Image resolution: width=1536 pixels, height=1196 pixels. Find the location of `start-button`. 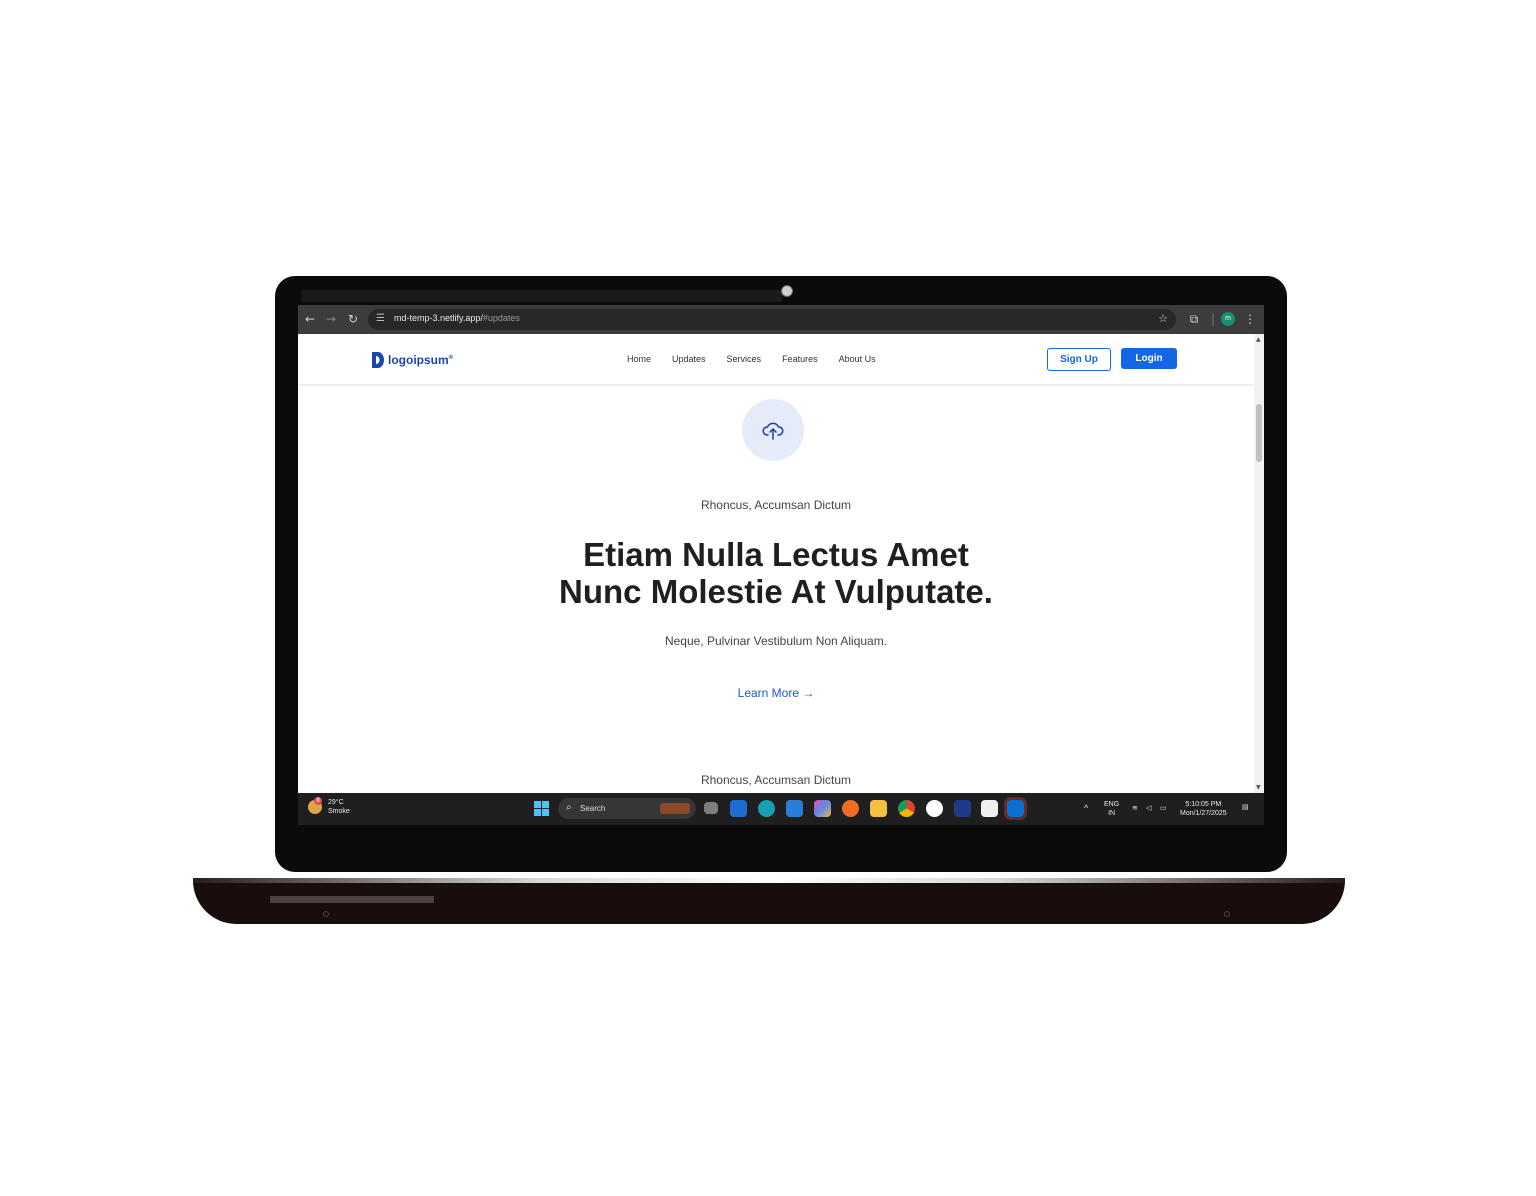

start-button is located at coordinates (541, 808).